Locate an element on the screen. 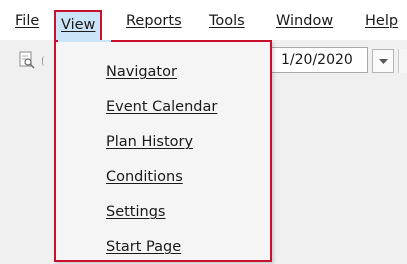 Image resolution: width=407 pixels, height=264 pixels. toolbar-icon-partial is located at coordinates (45, 61).